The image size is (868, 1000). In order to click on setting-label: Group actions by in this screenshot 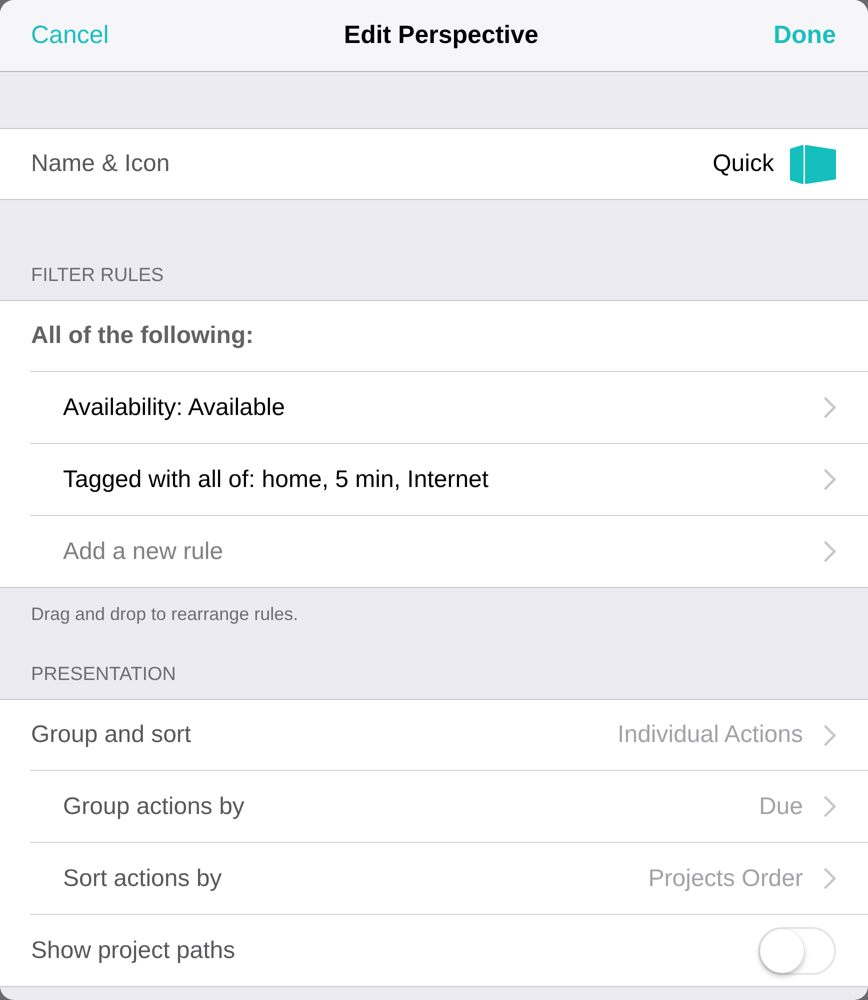, I will do `click(153, 806)`.